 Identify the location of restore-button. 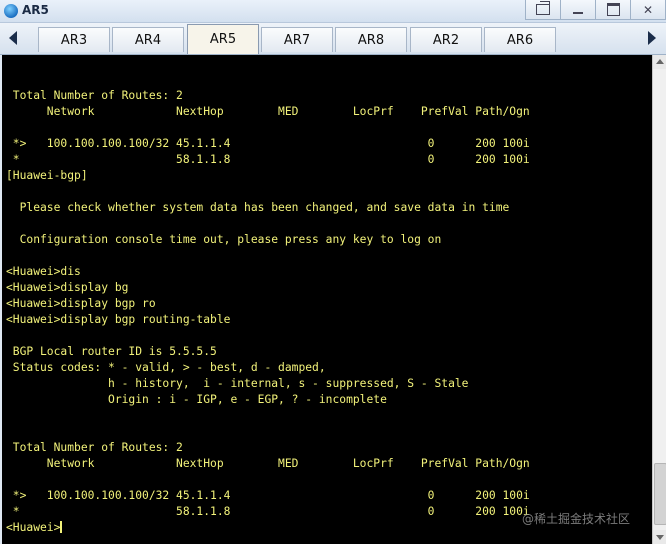
(543, 10).